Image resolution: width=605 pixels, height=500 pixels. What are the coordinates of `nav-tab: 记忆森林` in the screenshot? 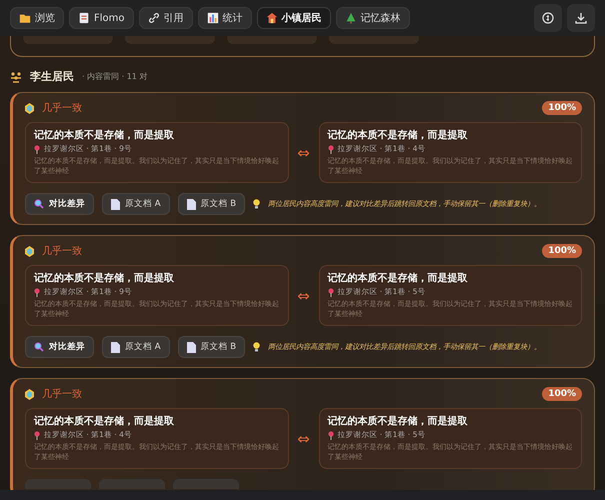 It's located at (373, 18).